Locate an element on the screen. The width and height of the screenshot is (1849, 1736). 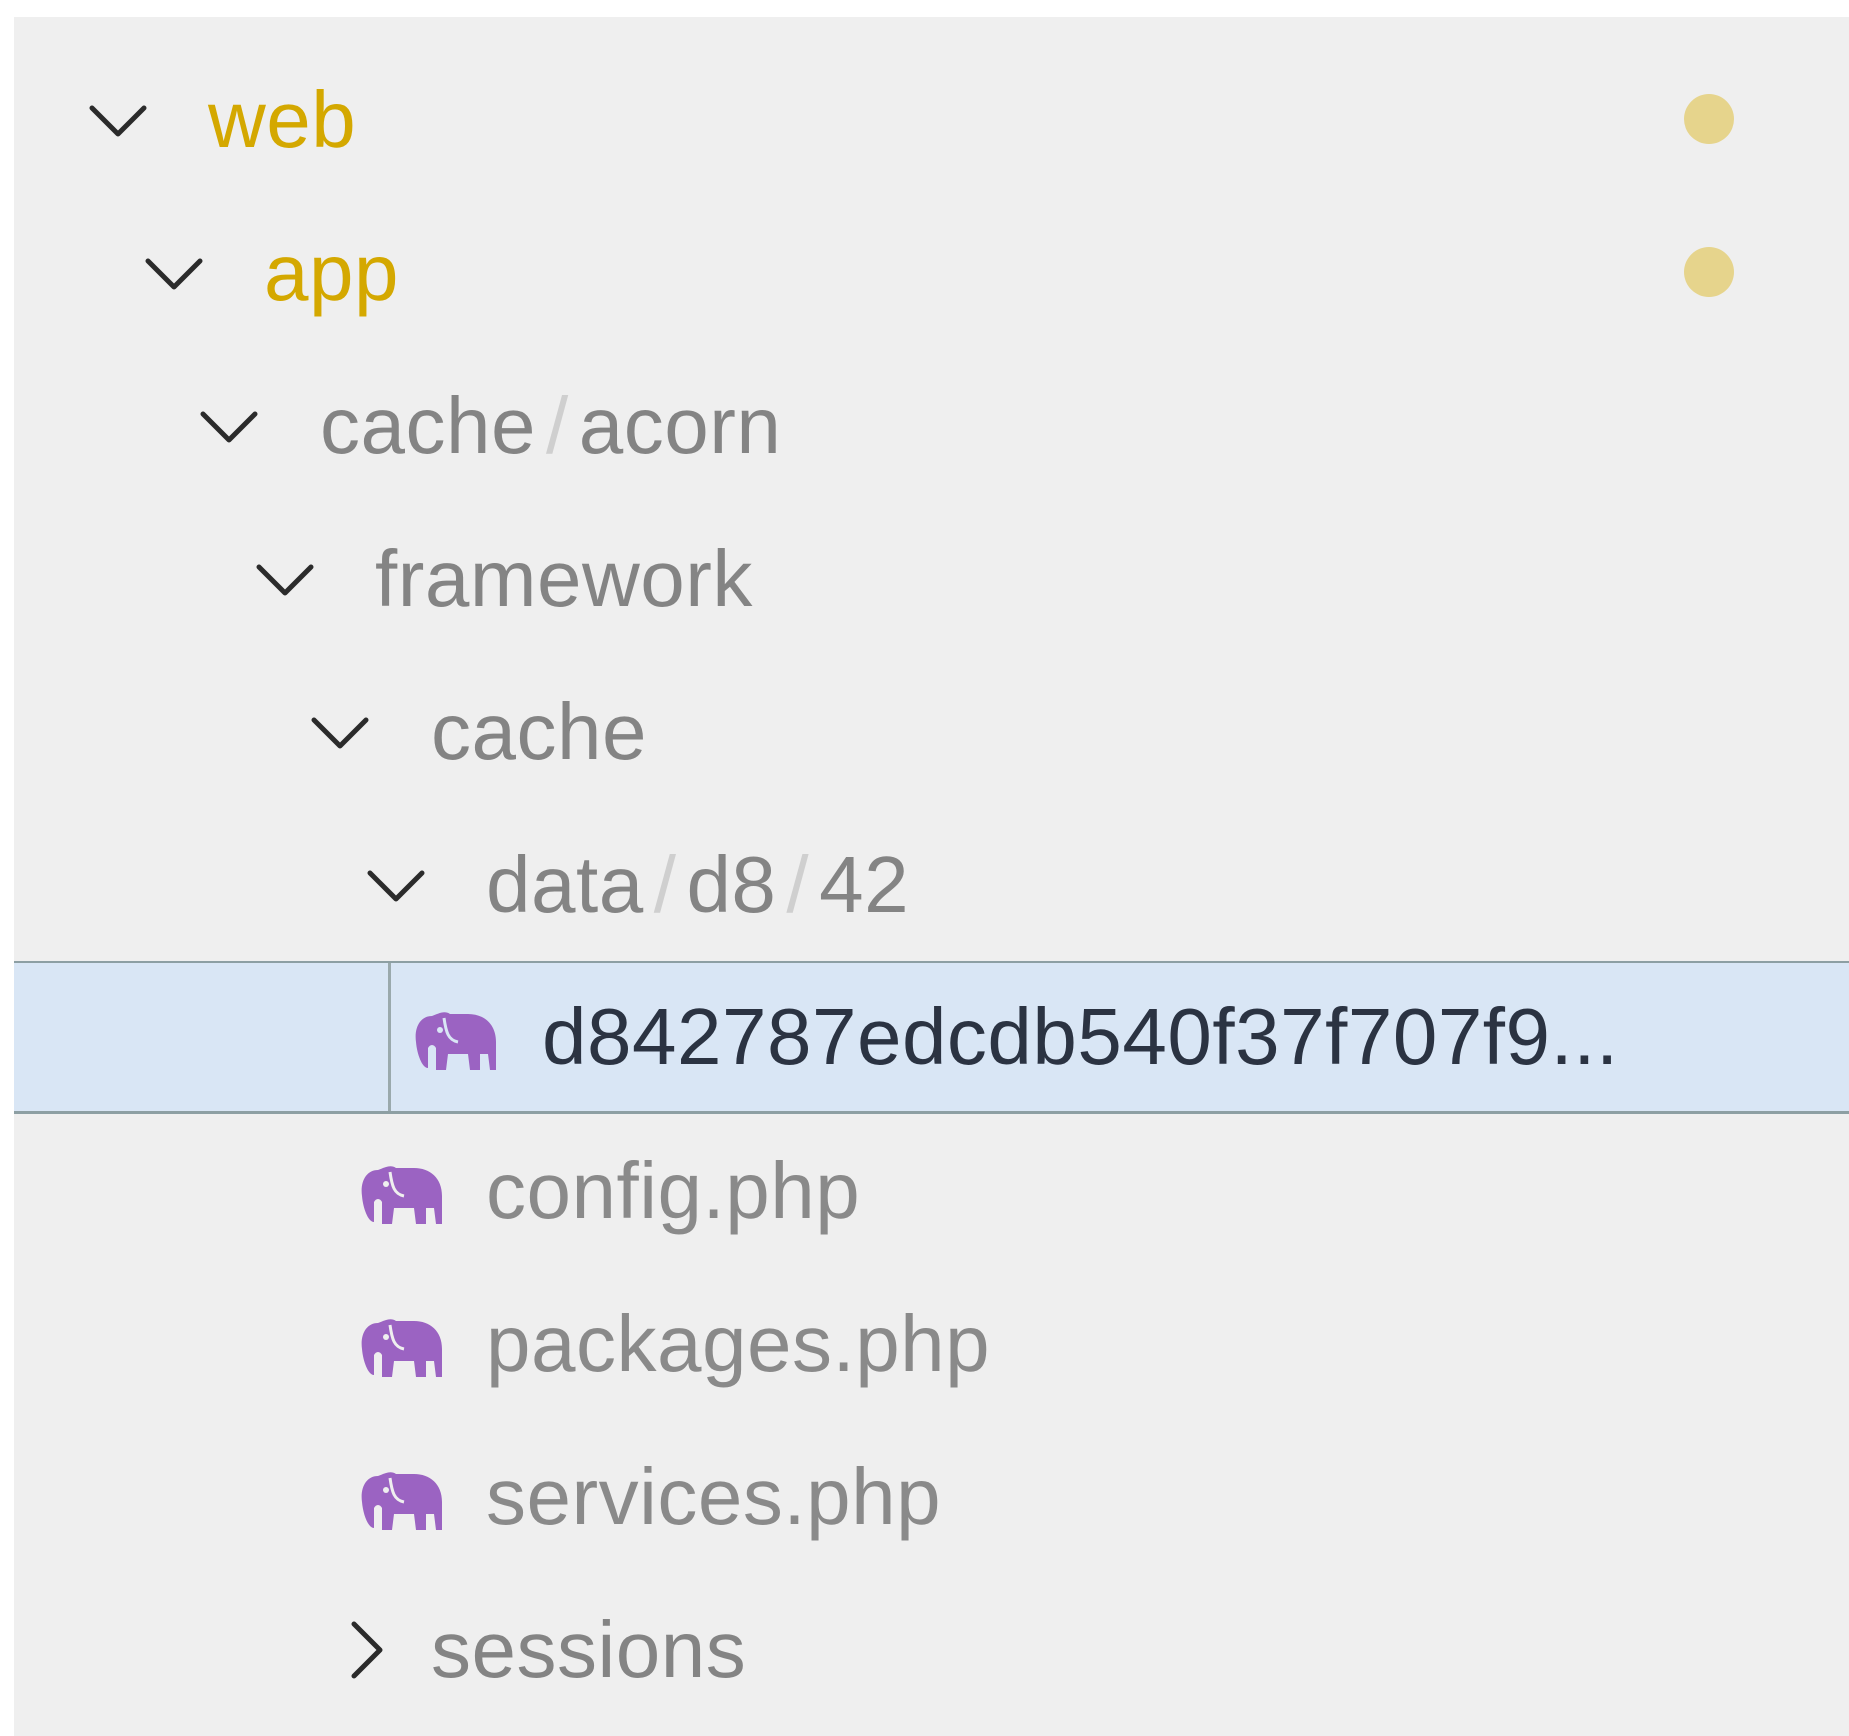
tree-item-services-php: services.php is located at coordinates (931, 1496).